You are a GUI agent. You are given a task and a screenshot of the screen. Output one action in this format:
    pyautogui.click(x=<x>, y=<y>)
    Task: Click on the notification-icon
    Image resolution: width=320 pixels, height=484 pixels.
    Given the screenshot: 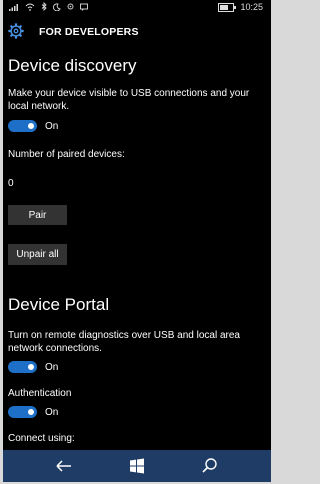 What is the action you would take?
    pyautogui.click(x=84, y=8)
    